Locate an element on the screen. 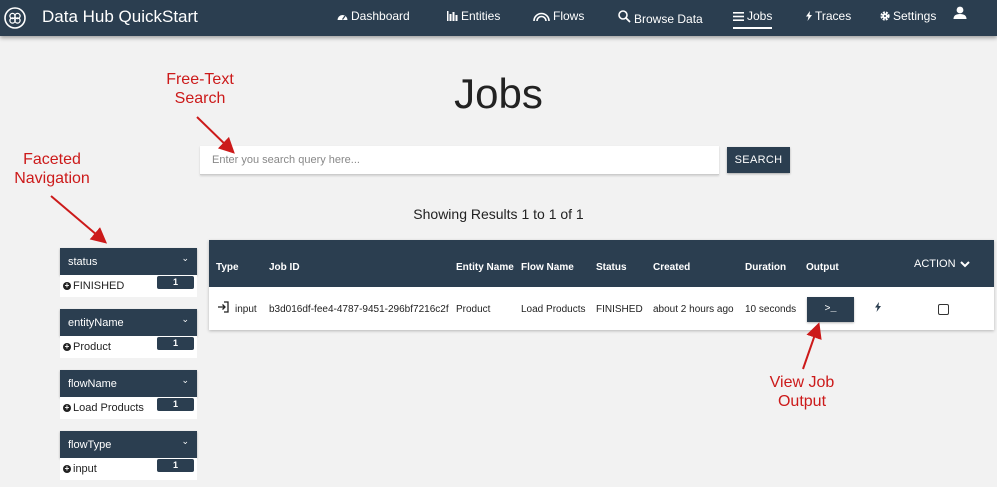 The width and height of the screenshot is (997, 487). cell-job-id: b3d016df-fee4-4787-9451-296bf7216c2f is located at coordinates (359, 309).